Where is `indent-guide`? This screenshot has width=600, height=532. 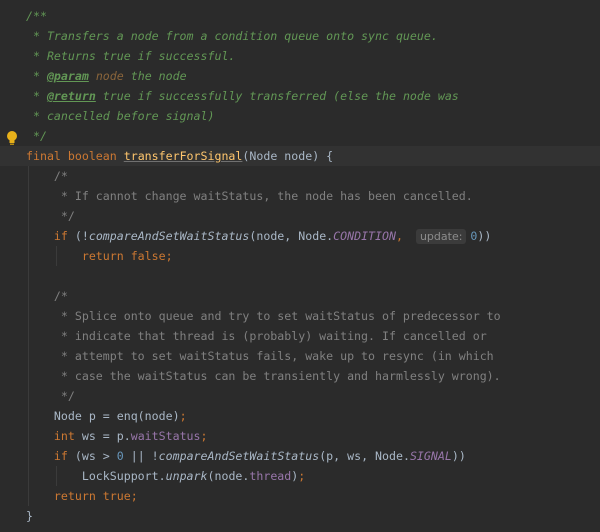 indent-guide is located at coordinates (28, 276).